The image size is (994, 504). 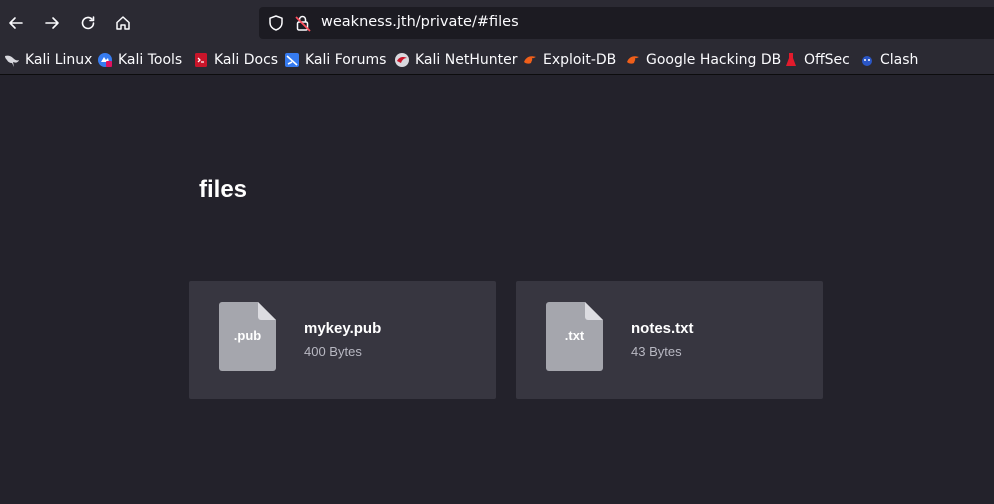 I want to click on file-card-notes-txt: .txt notes.txt 43 Bytes, so click(x=669, y=340).